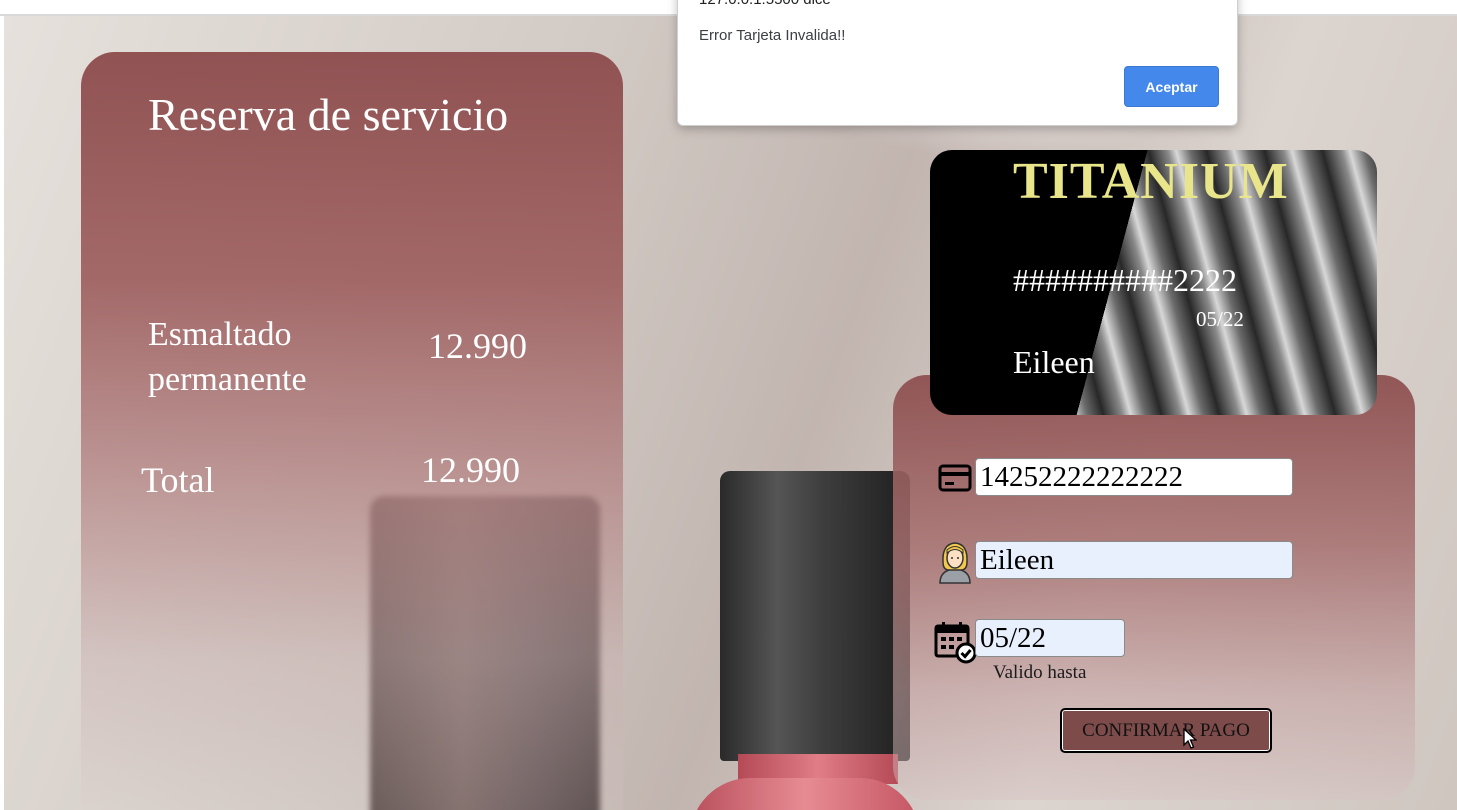 This screenshot has height=810, width=1457. What do you see at coordinates (1134, 560) in the screenshot?
I see `cardholder-name-input` at bounding box center [1134, 560].